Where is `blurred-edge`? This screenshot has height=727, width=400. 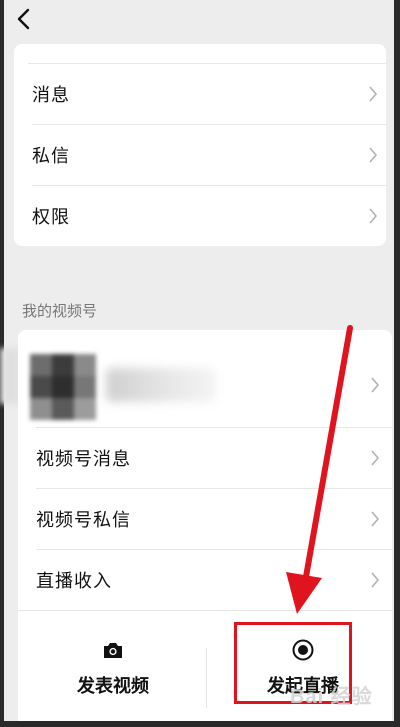 blurred-edge is located at coordinates (10, 376).